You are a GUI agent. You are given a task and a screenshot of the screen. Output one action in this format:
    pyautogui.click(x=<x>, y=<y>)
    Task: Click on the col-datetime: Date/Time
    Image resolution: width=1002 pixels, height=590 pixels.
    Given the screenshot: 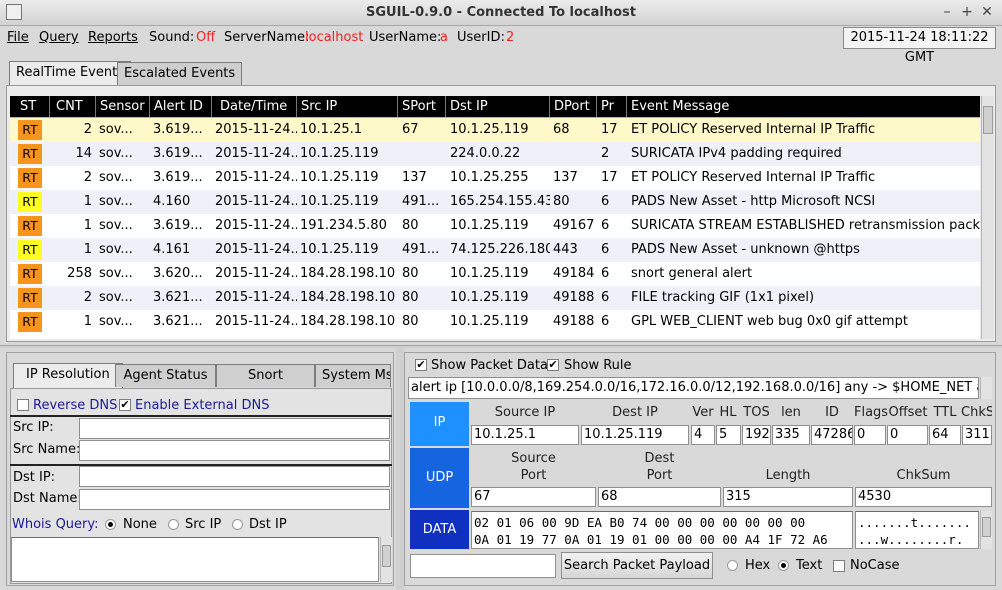 What is the action you would take?
    pyautogui.click(x=254, y=107)
    